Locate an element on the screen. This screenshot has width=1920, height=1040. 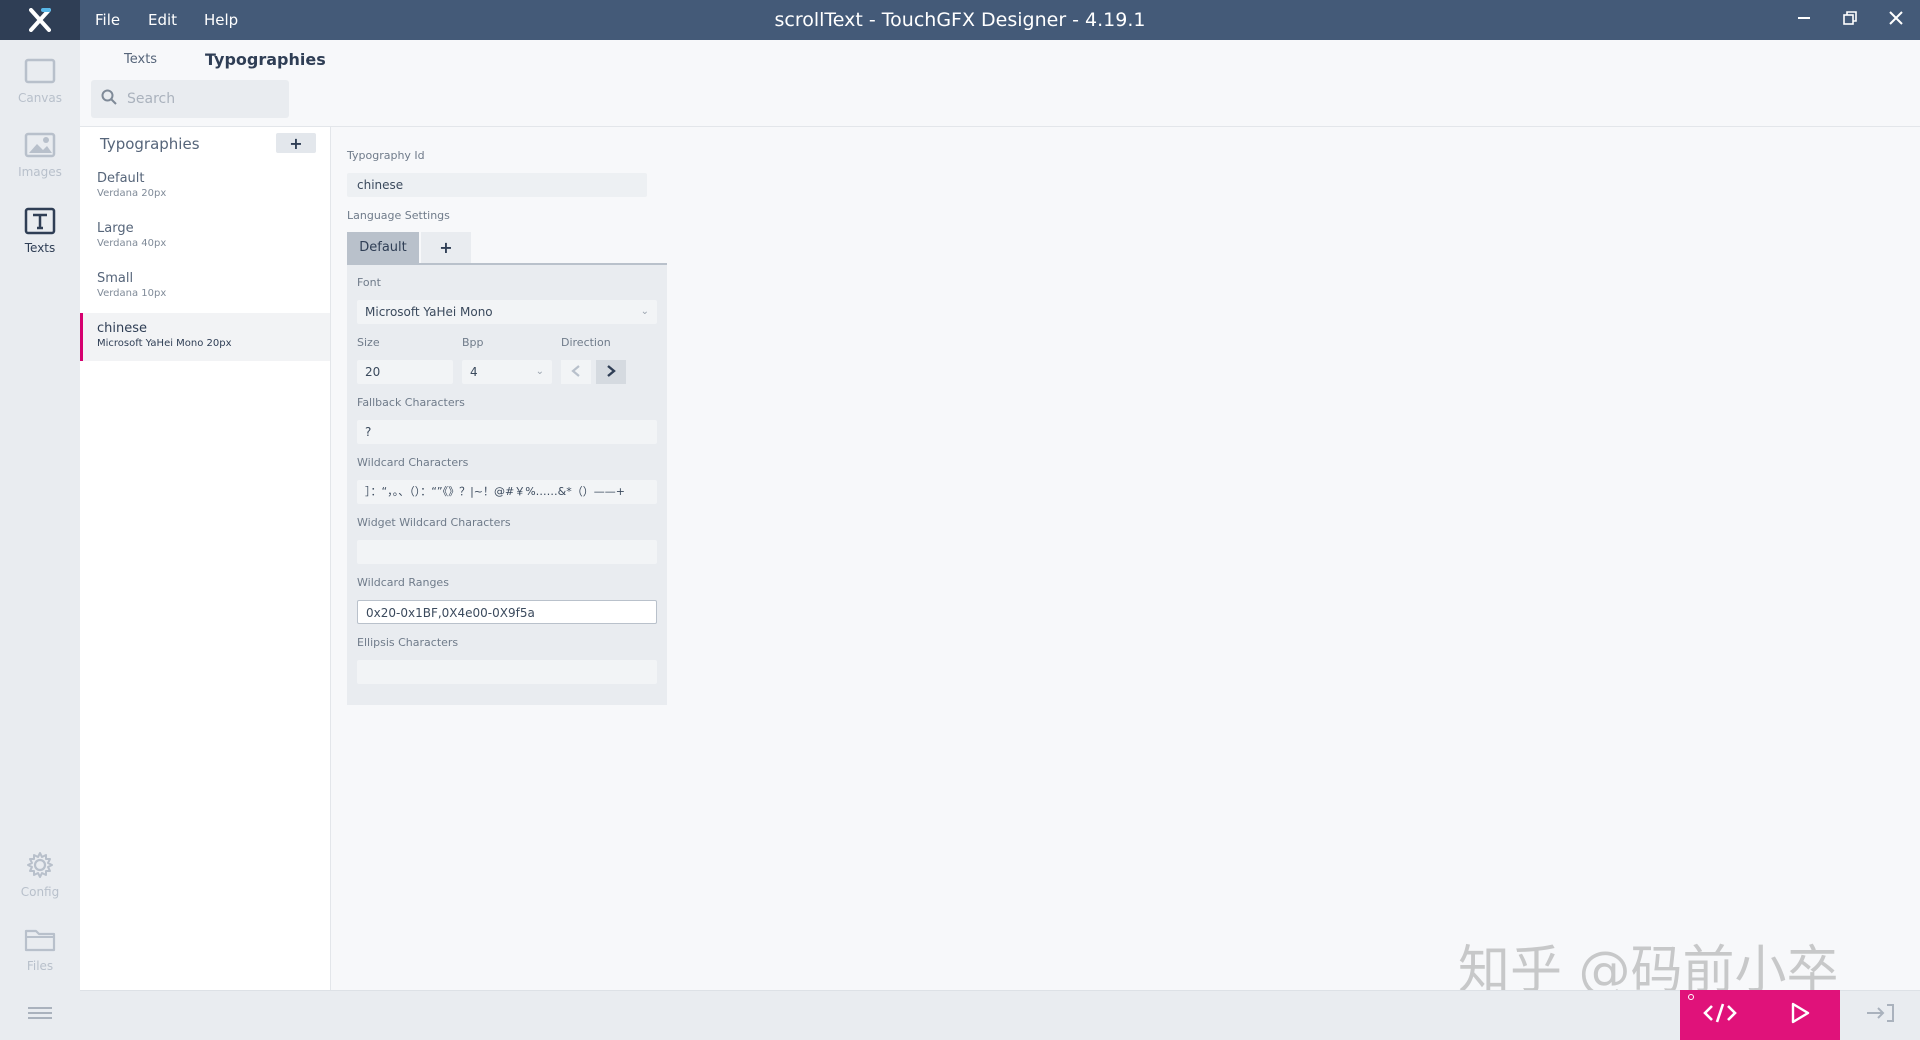
plus-icon: + is located at coordinates (296, 143).